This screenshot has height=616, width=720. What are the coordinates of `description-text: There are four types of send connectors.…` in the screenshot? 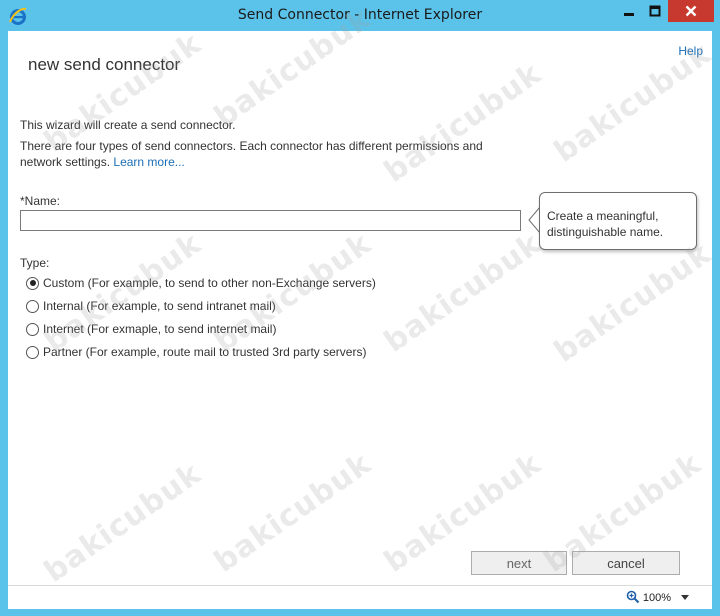 It's located at (255, 154).